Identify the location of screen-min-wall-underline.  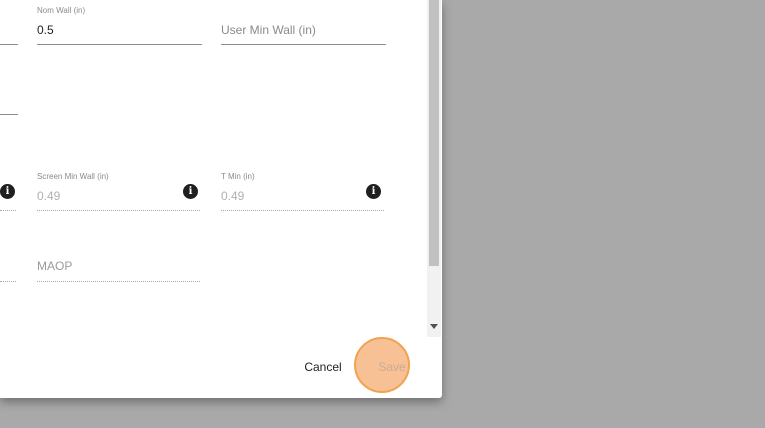
(118, 210).